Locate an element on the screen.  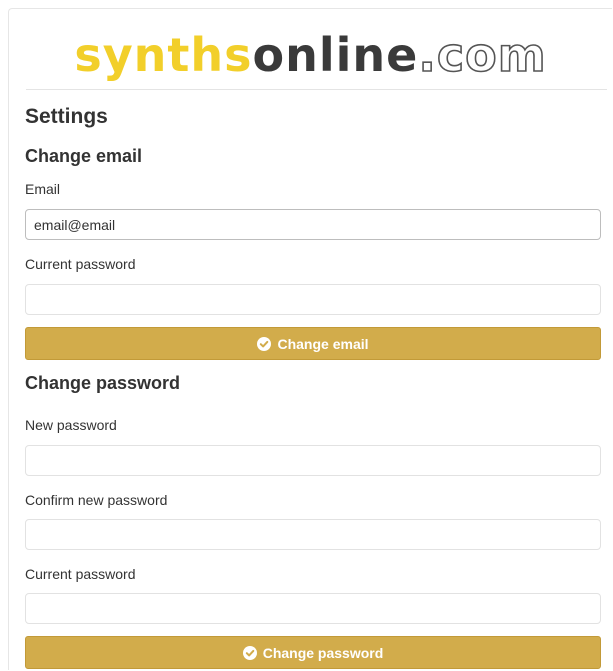
change-password-button-label: Change password is located at coordinates (323, 652).